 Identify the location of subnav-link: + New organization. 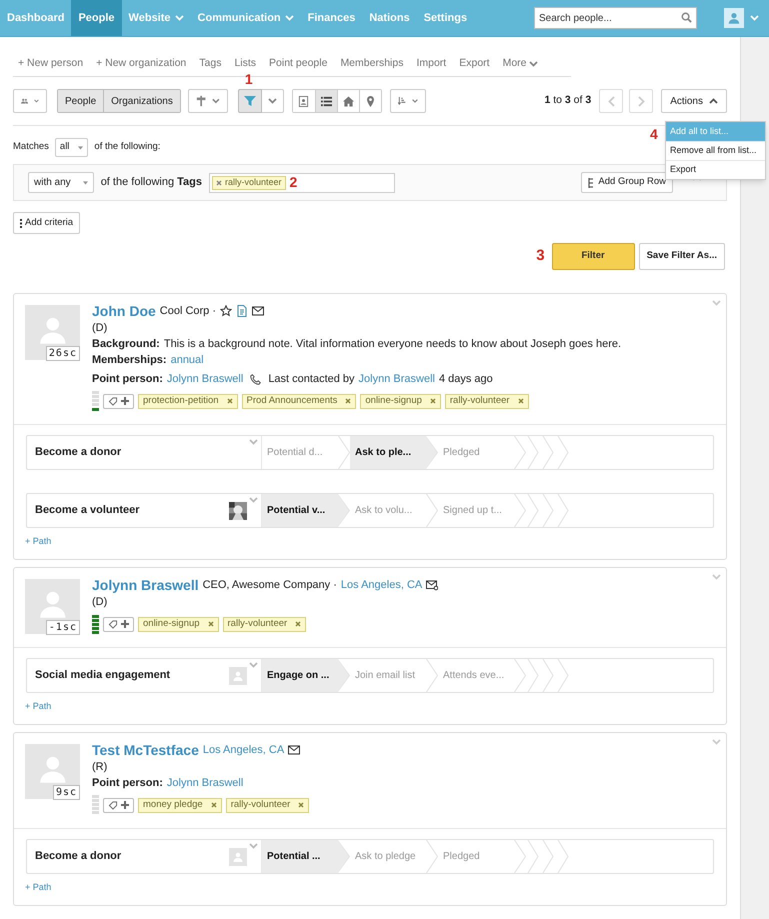
(141, 64).